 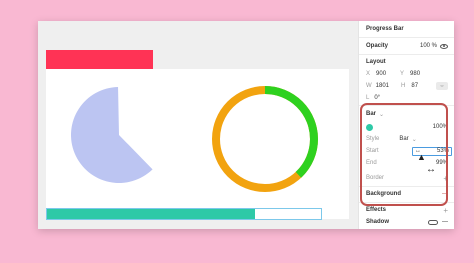 What do you see at coordinates (369, 86) in the screenshot?
I see `w-label: W` at bounding box center [369, 86].